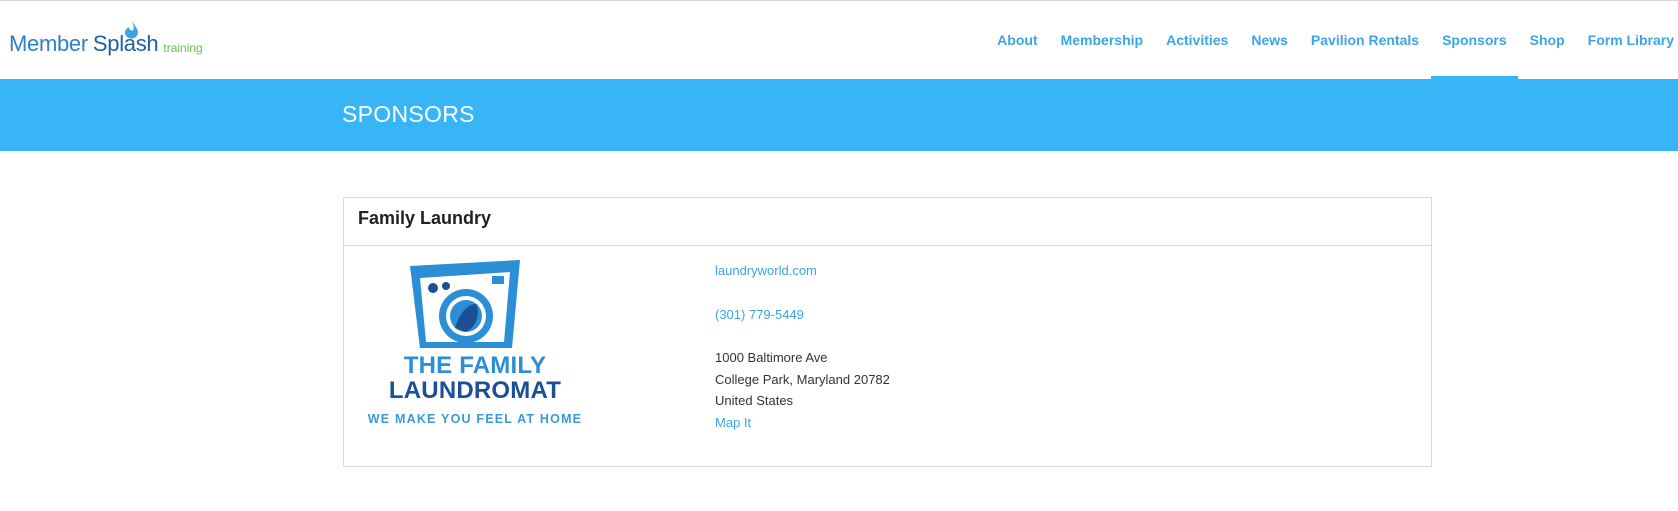  Describe the element at coordinates (408, 114) in the screenshot. I see `page-title: SPONSORS` at that location.